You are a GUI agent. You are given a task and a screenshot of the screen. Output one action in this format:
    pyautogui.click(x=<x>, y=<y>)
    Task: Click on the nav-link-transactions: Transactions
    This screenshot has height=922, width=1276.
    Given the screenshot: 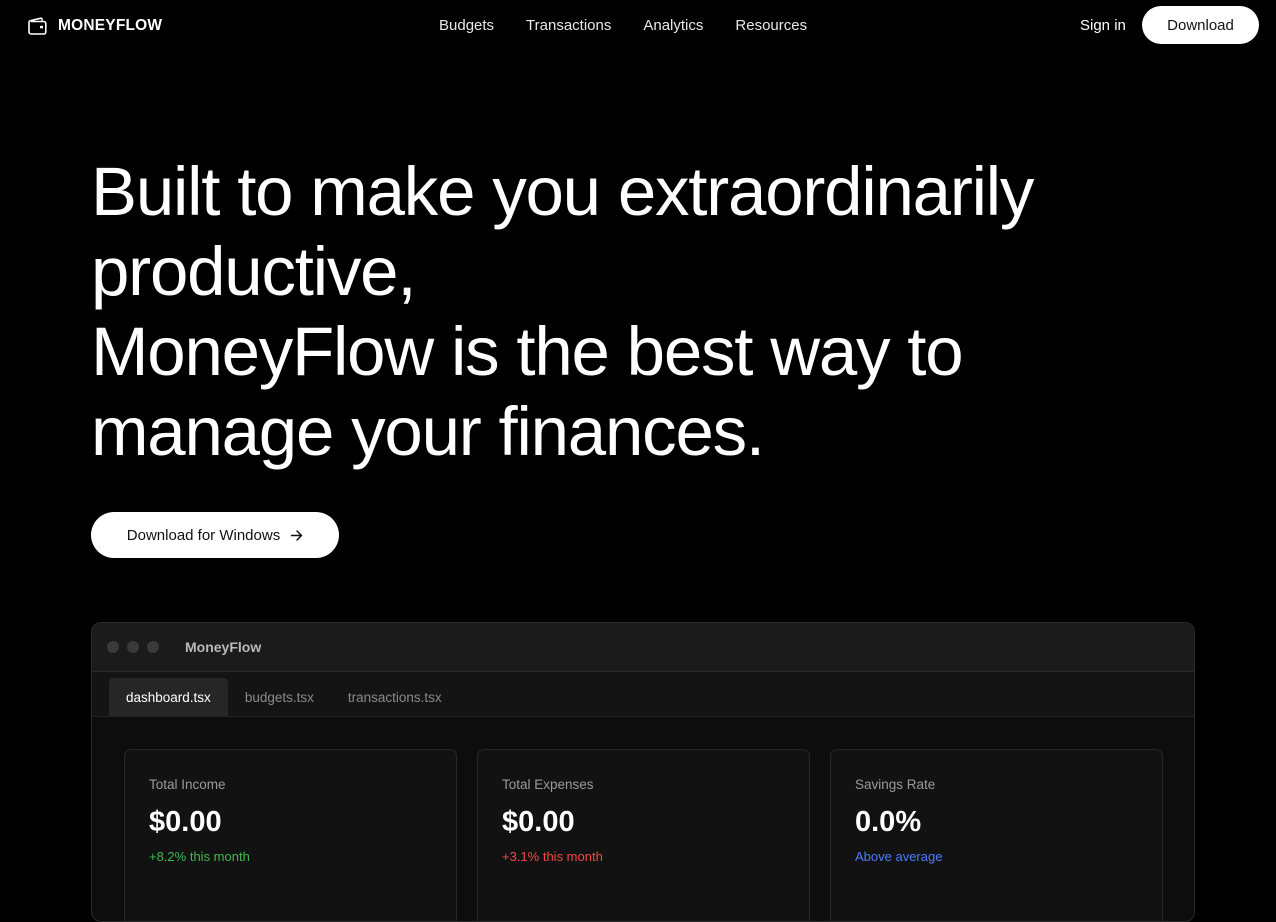 What is the action you would take?
    pyautogui.click(x=568, y=26)
    